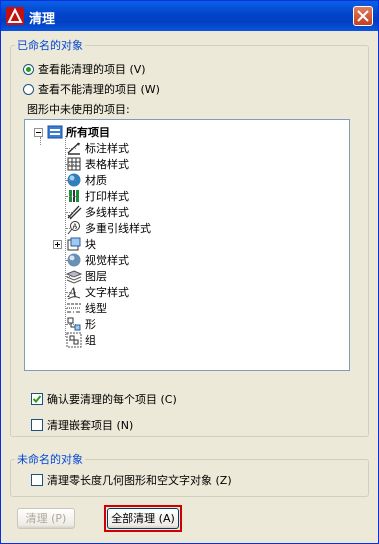  I want to click on tree-item-material: 材质, so click(86, 180).